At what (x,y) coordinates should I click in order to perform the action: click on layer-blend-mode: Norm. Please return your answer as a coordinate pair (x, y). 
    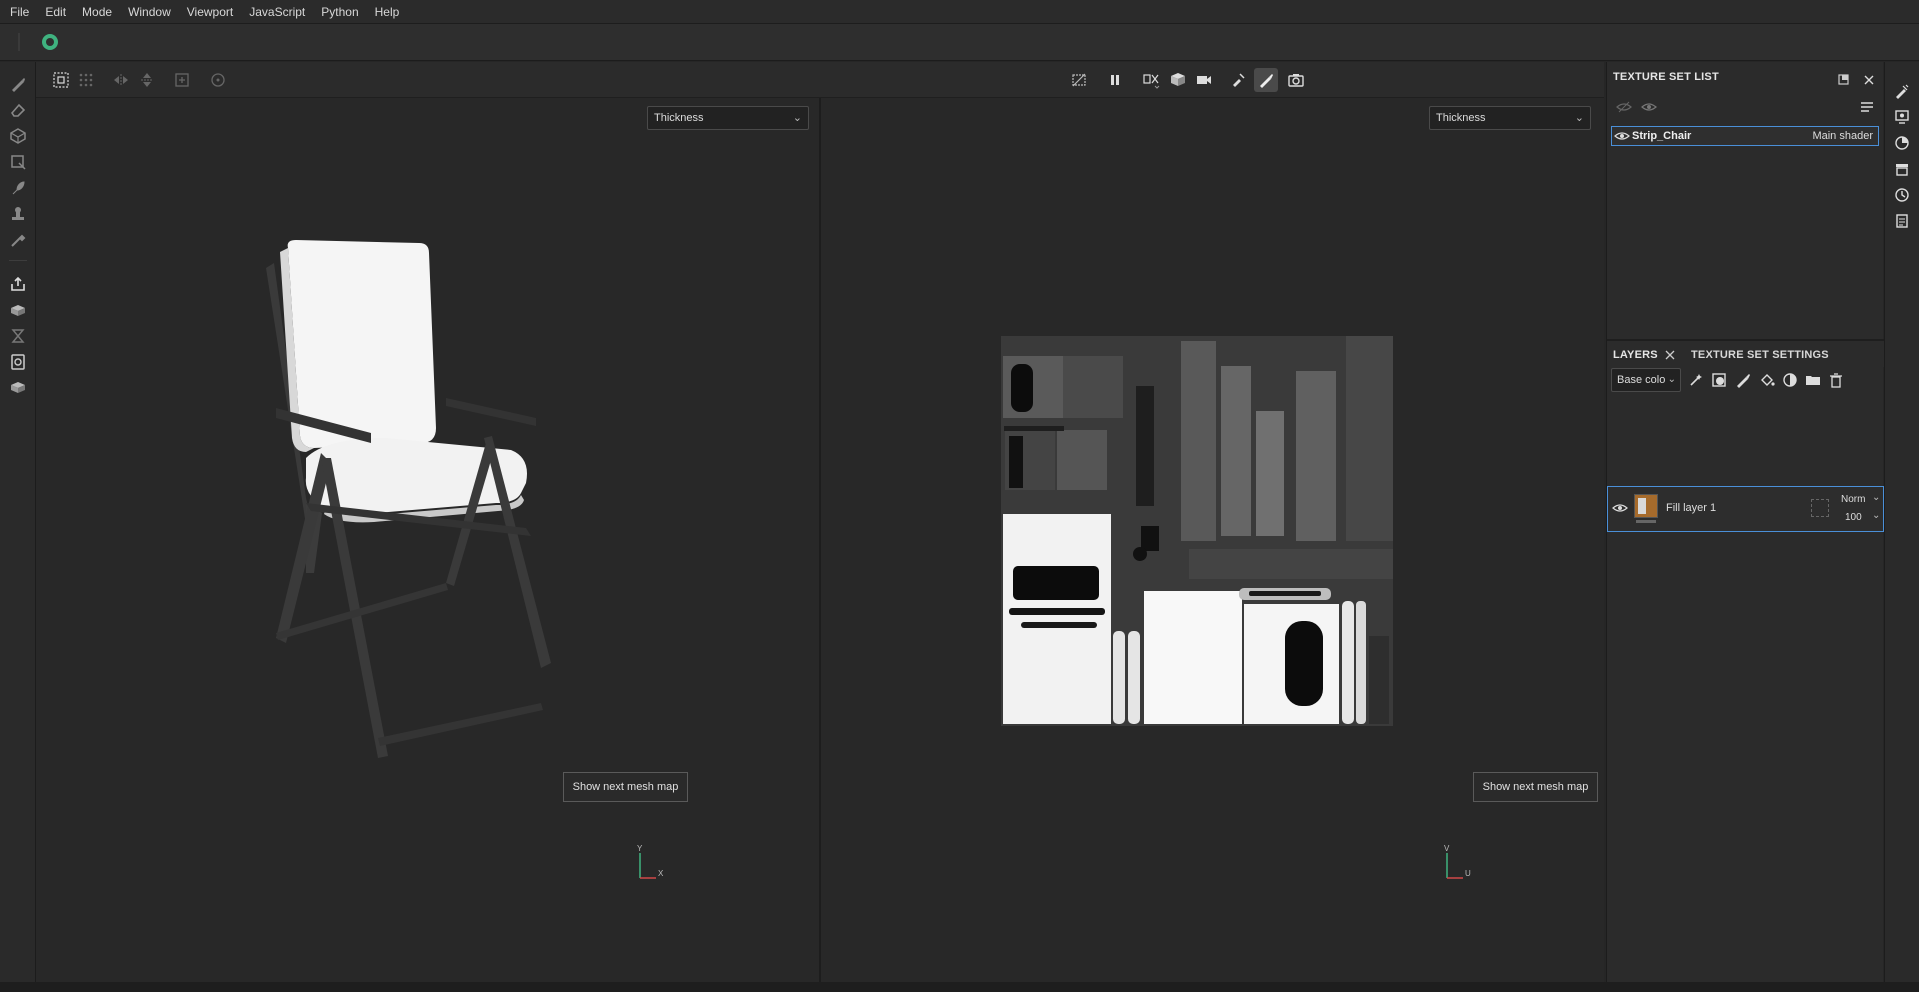
    Looking at the image, I should click on (1853, 499).